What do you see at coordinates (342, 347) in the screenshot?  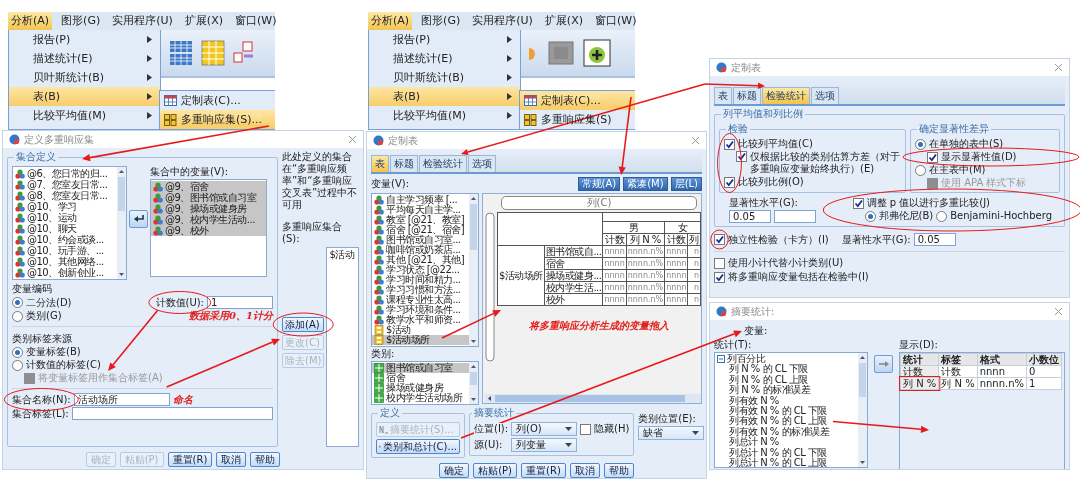 I see `set-list: $活动` at bounding box center [342, 347].